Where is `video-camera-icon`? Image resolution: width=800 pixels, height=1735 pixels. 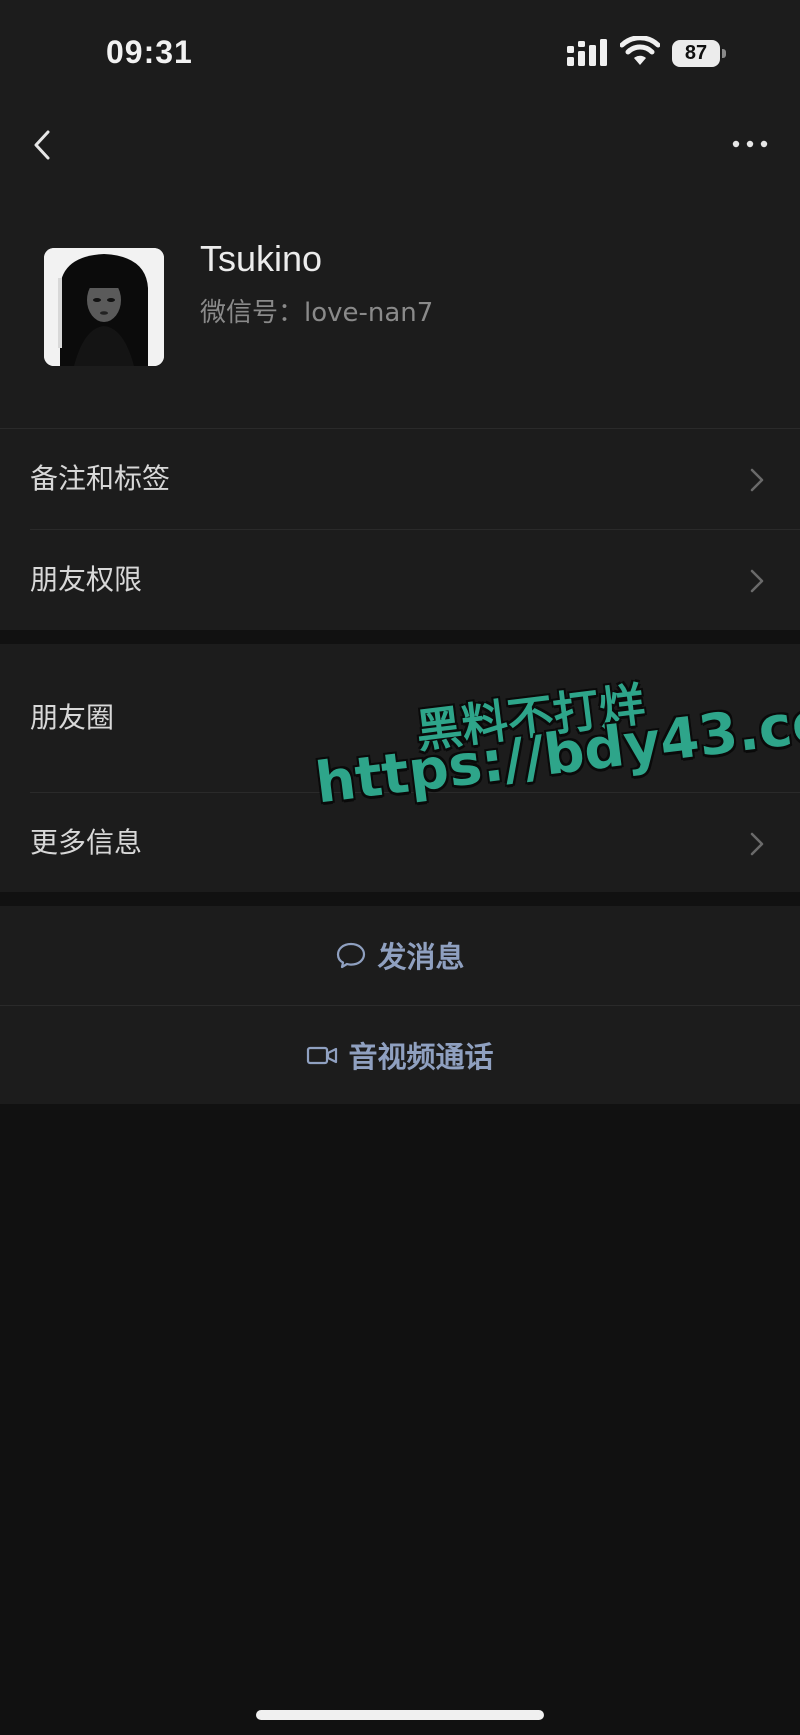
video-camera-icon is located at coordinates (322, 1055).